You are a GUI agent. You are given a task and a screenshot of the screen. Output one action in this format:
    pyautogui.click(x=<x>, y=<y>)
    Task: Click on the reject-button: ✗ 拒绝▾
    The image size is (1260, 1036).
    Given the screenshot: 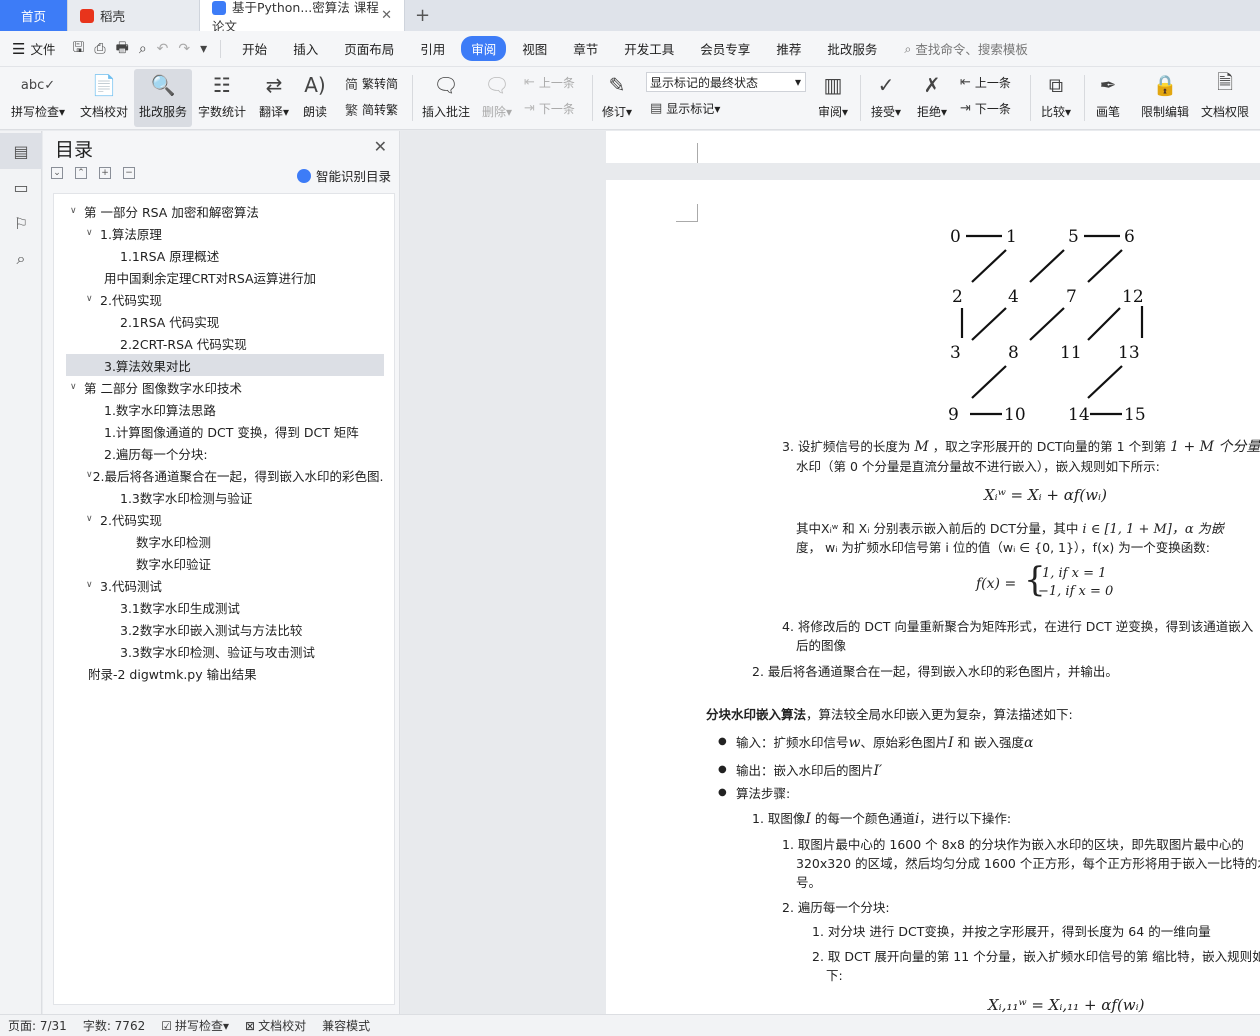 What is the action you would take?
    pyautogui.click(x=932, y=98)
    